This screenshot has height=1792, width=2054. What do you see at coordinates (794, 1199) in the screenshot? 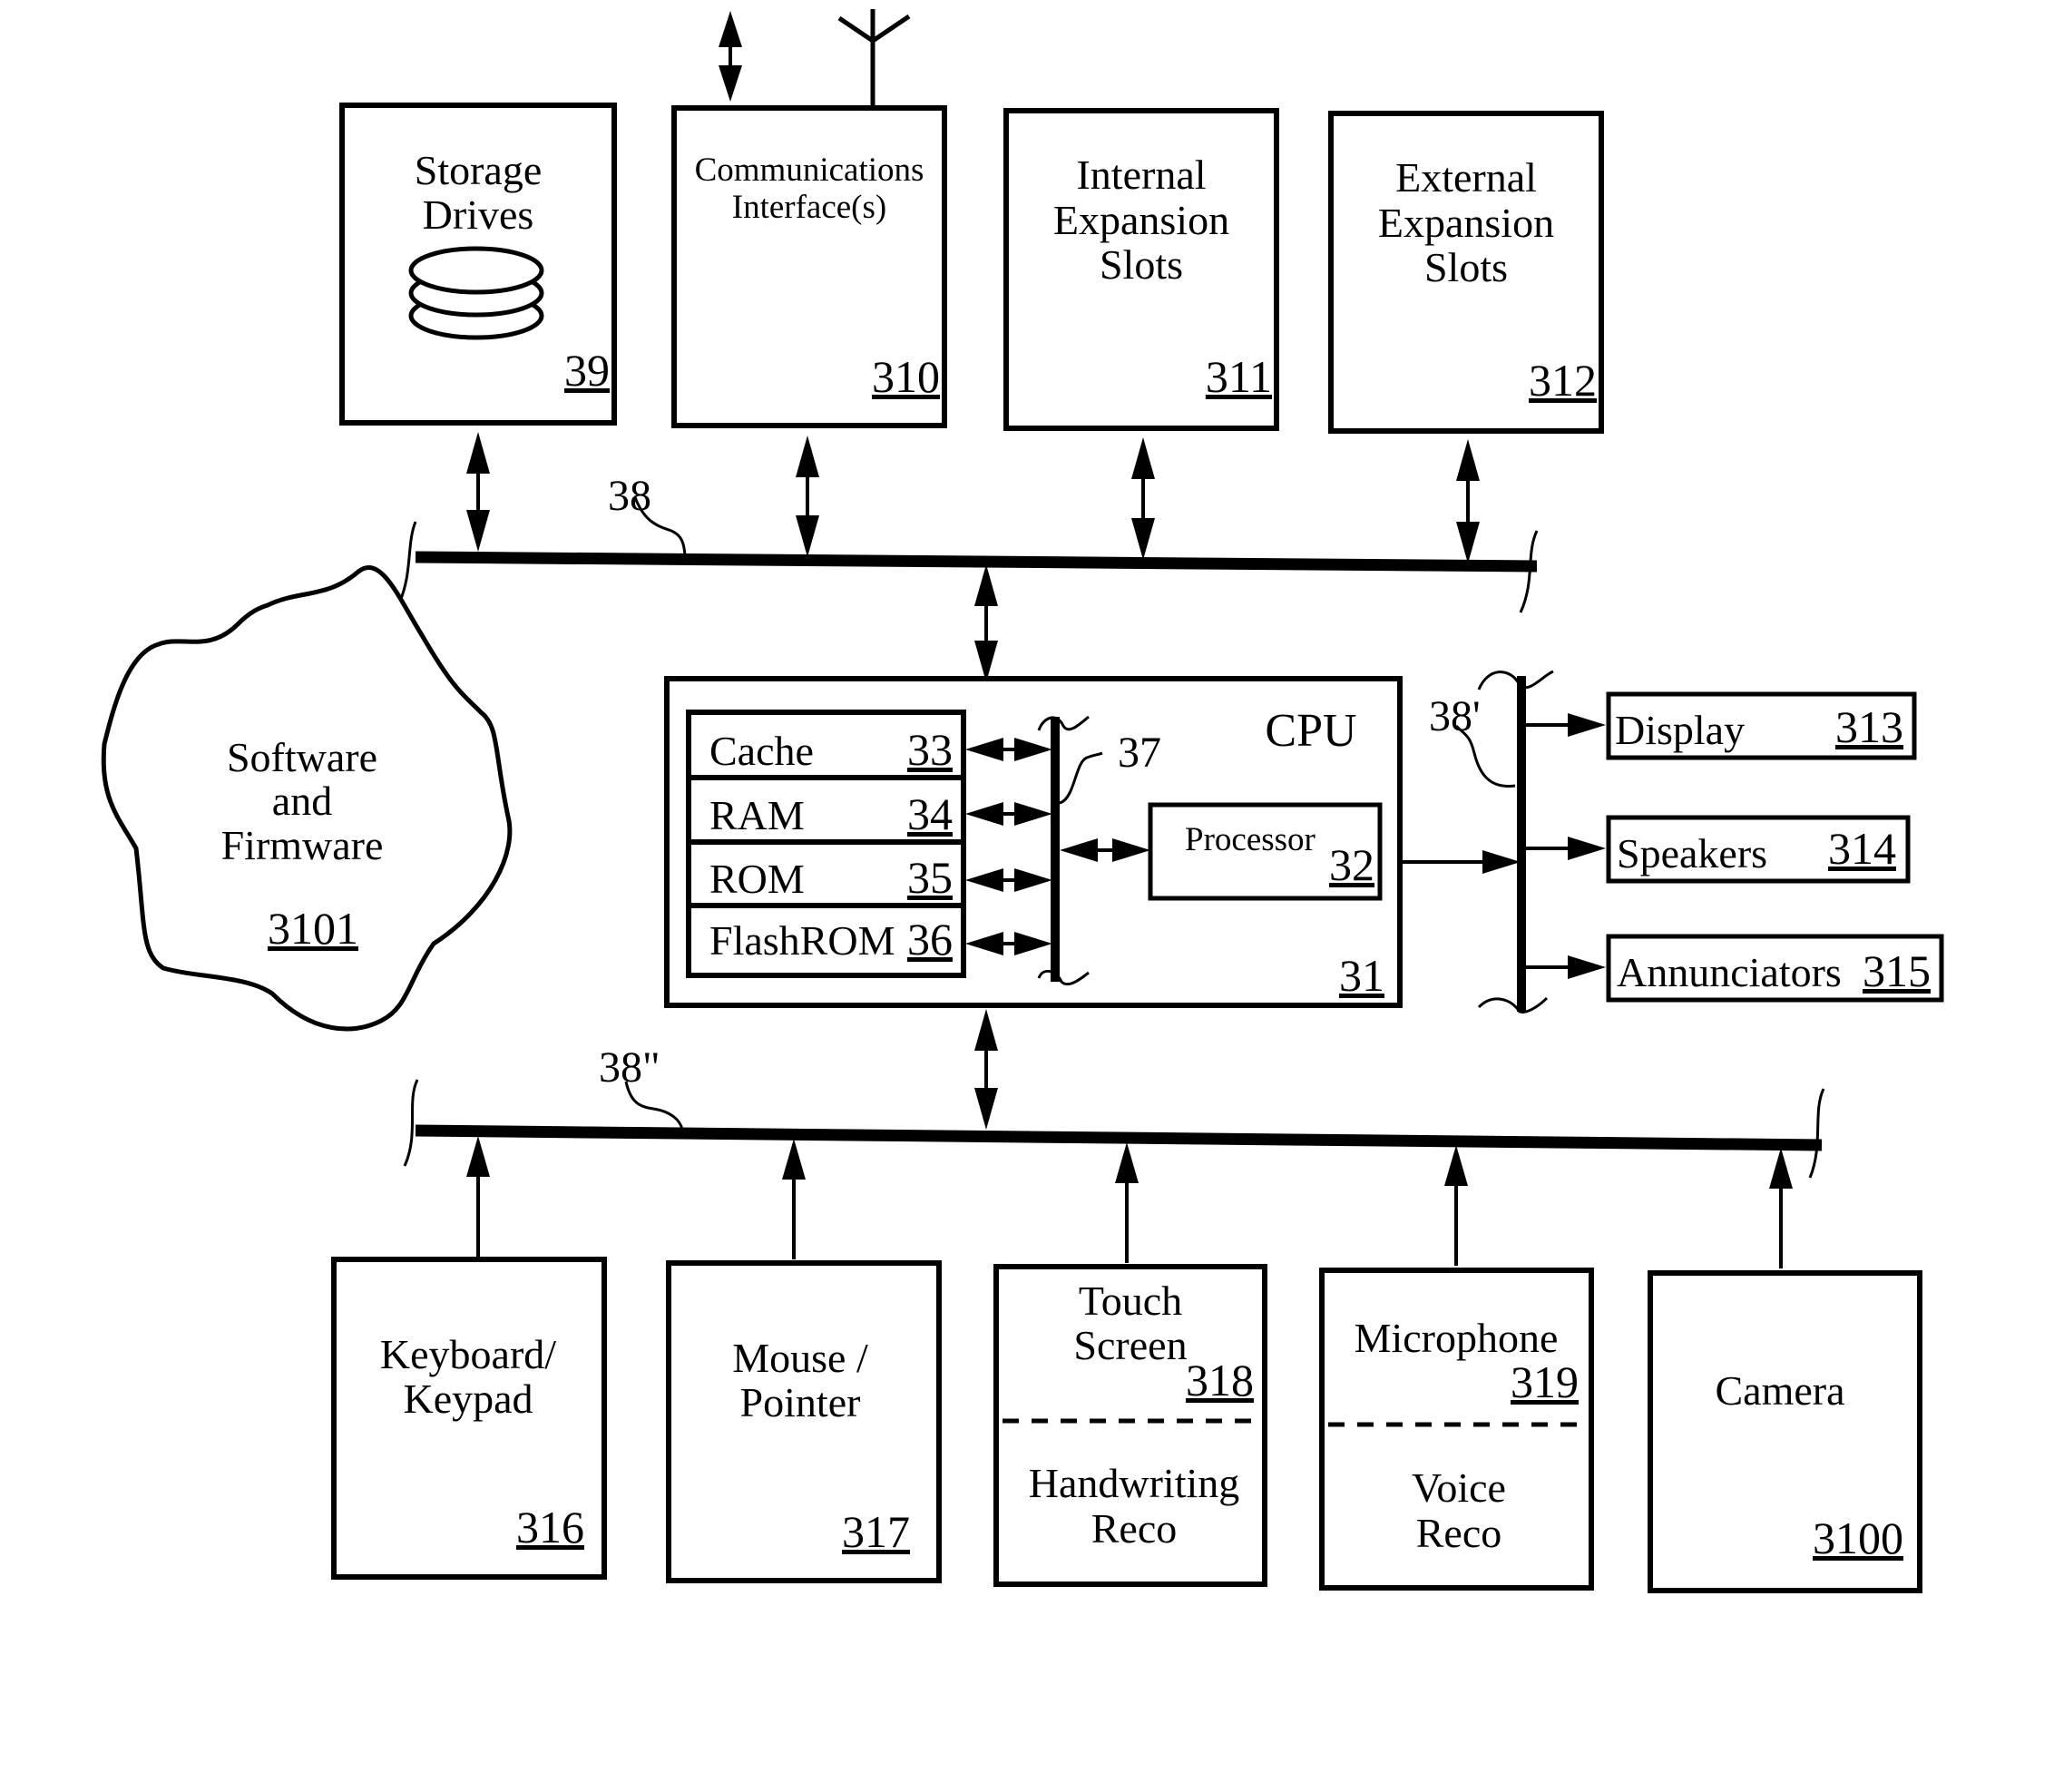
I see `mouse-bus-arrow` at bounding box center [794, 1199].